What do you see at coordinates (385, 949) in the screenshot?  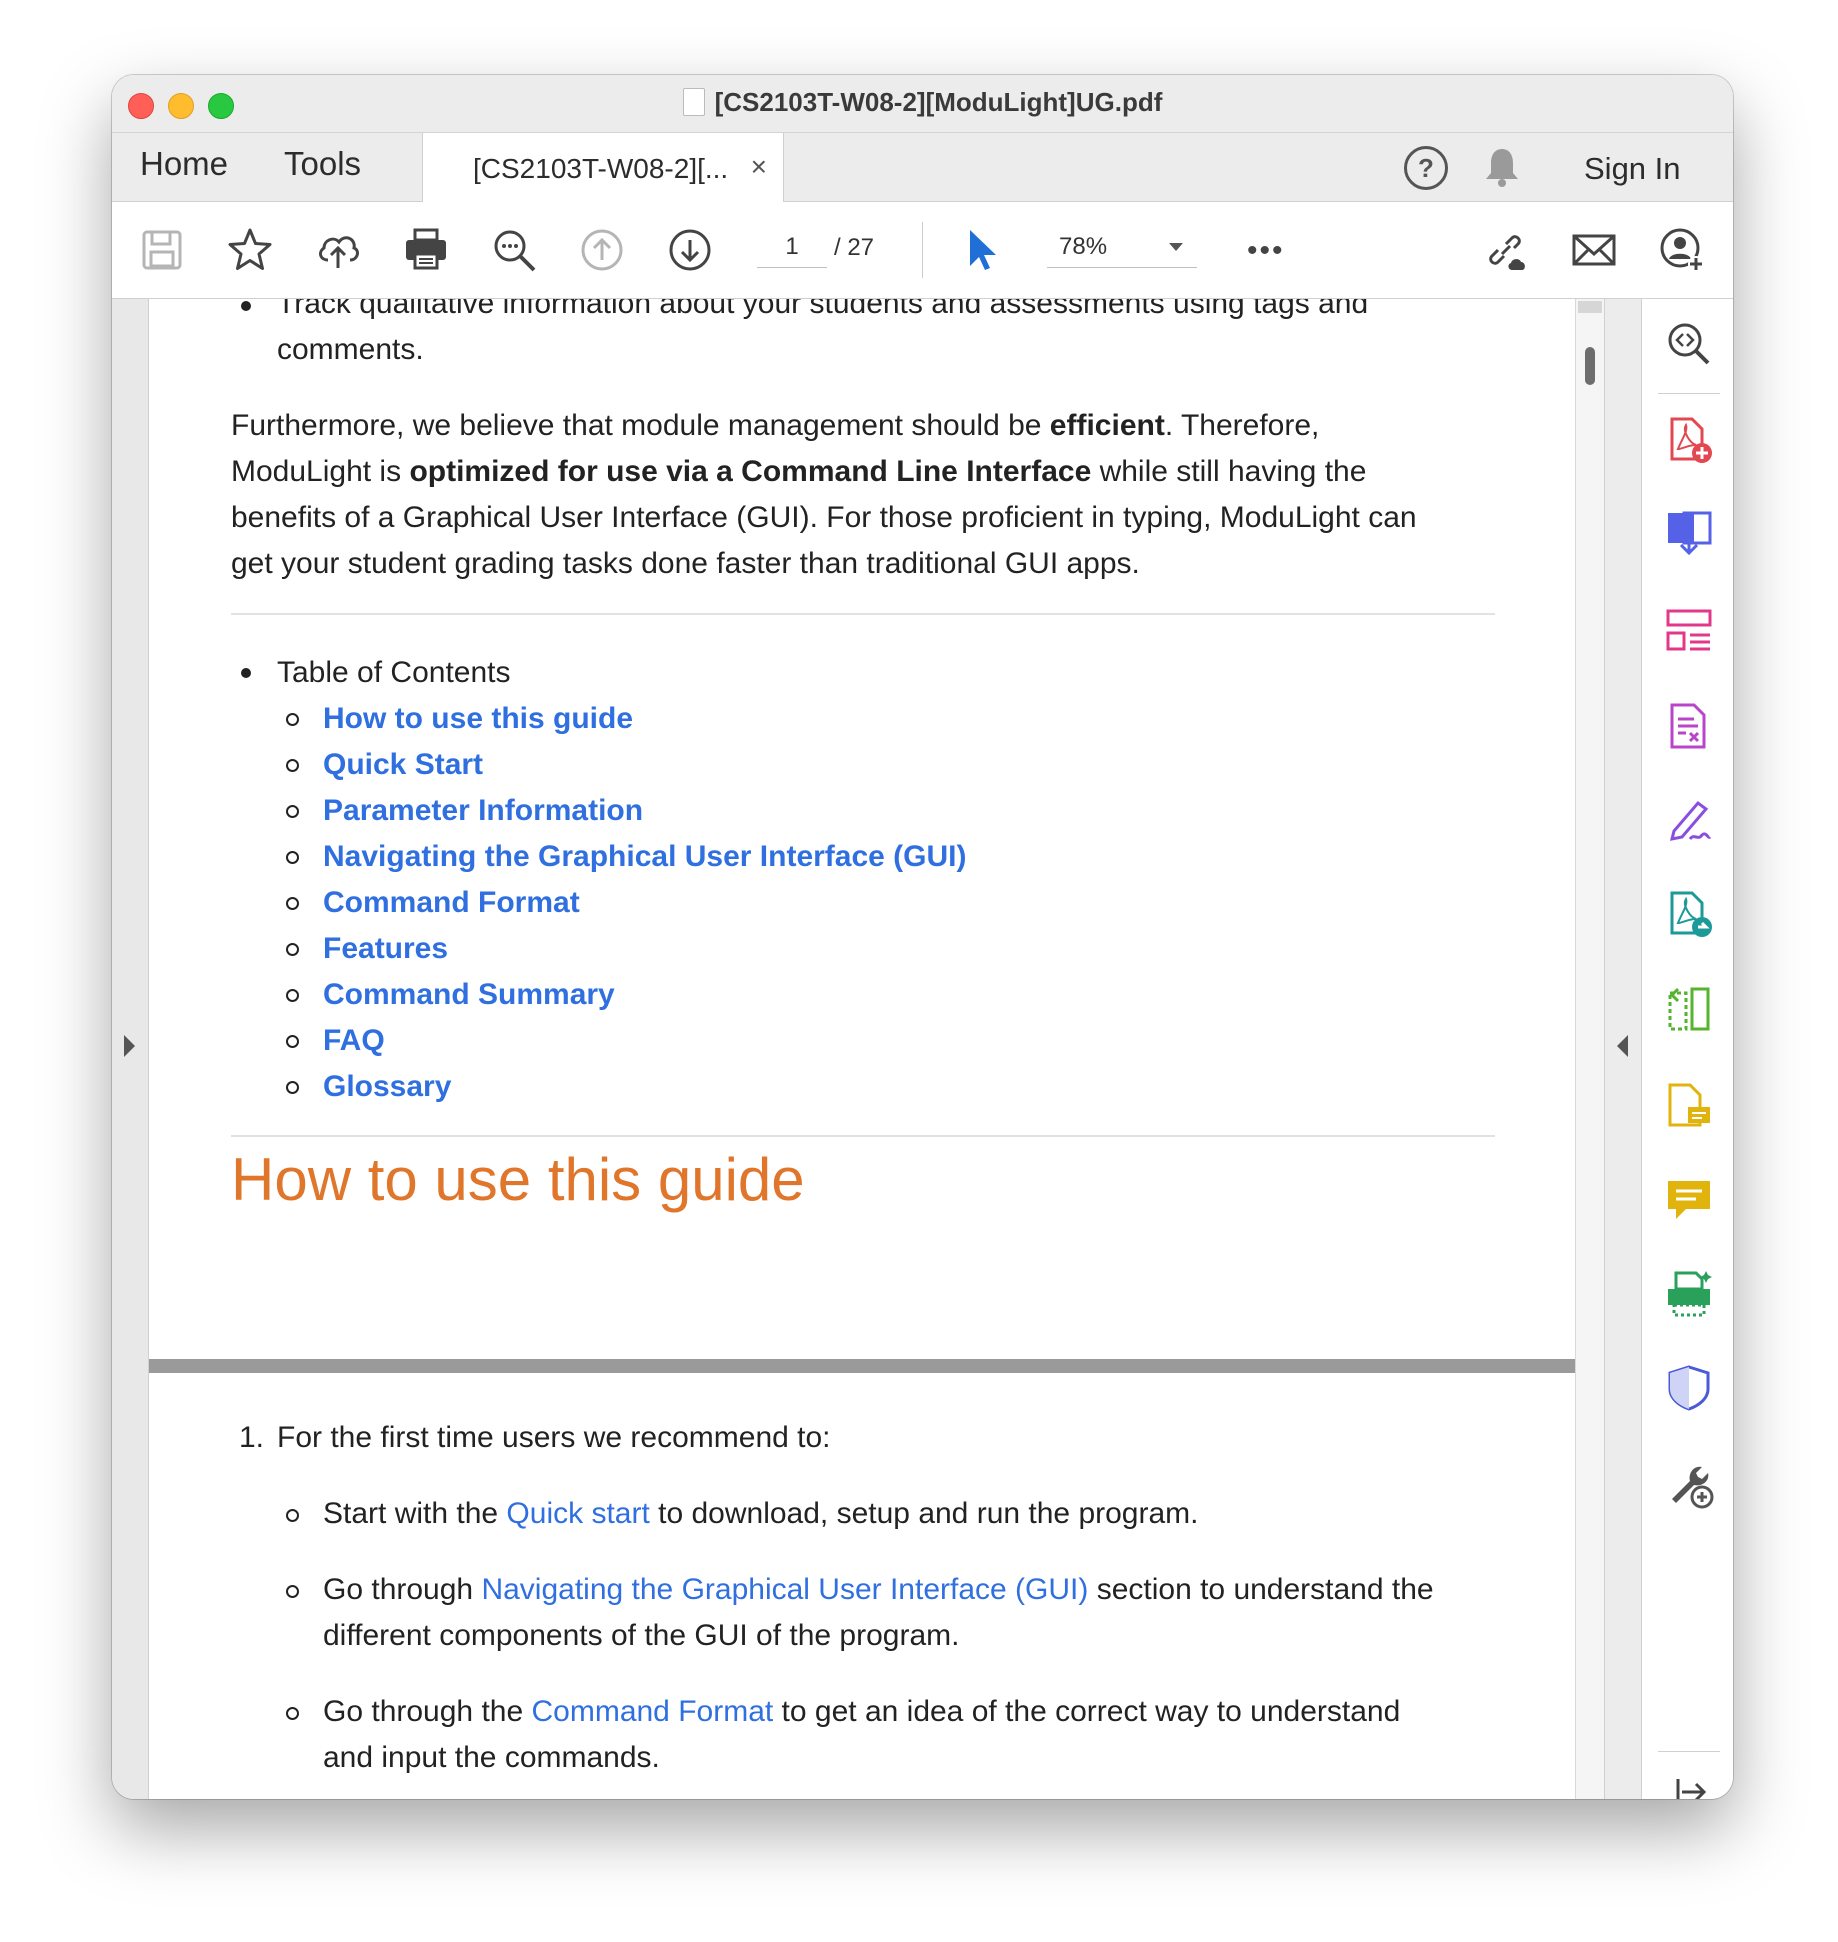 I see `toc-link-features: Features` at bounding box center [385, 949].